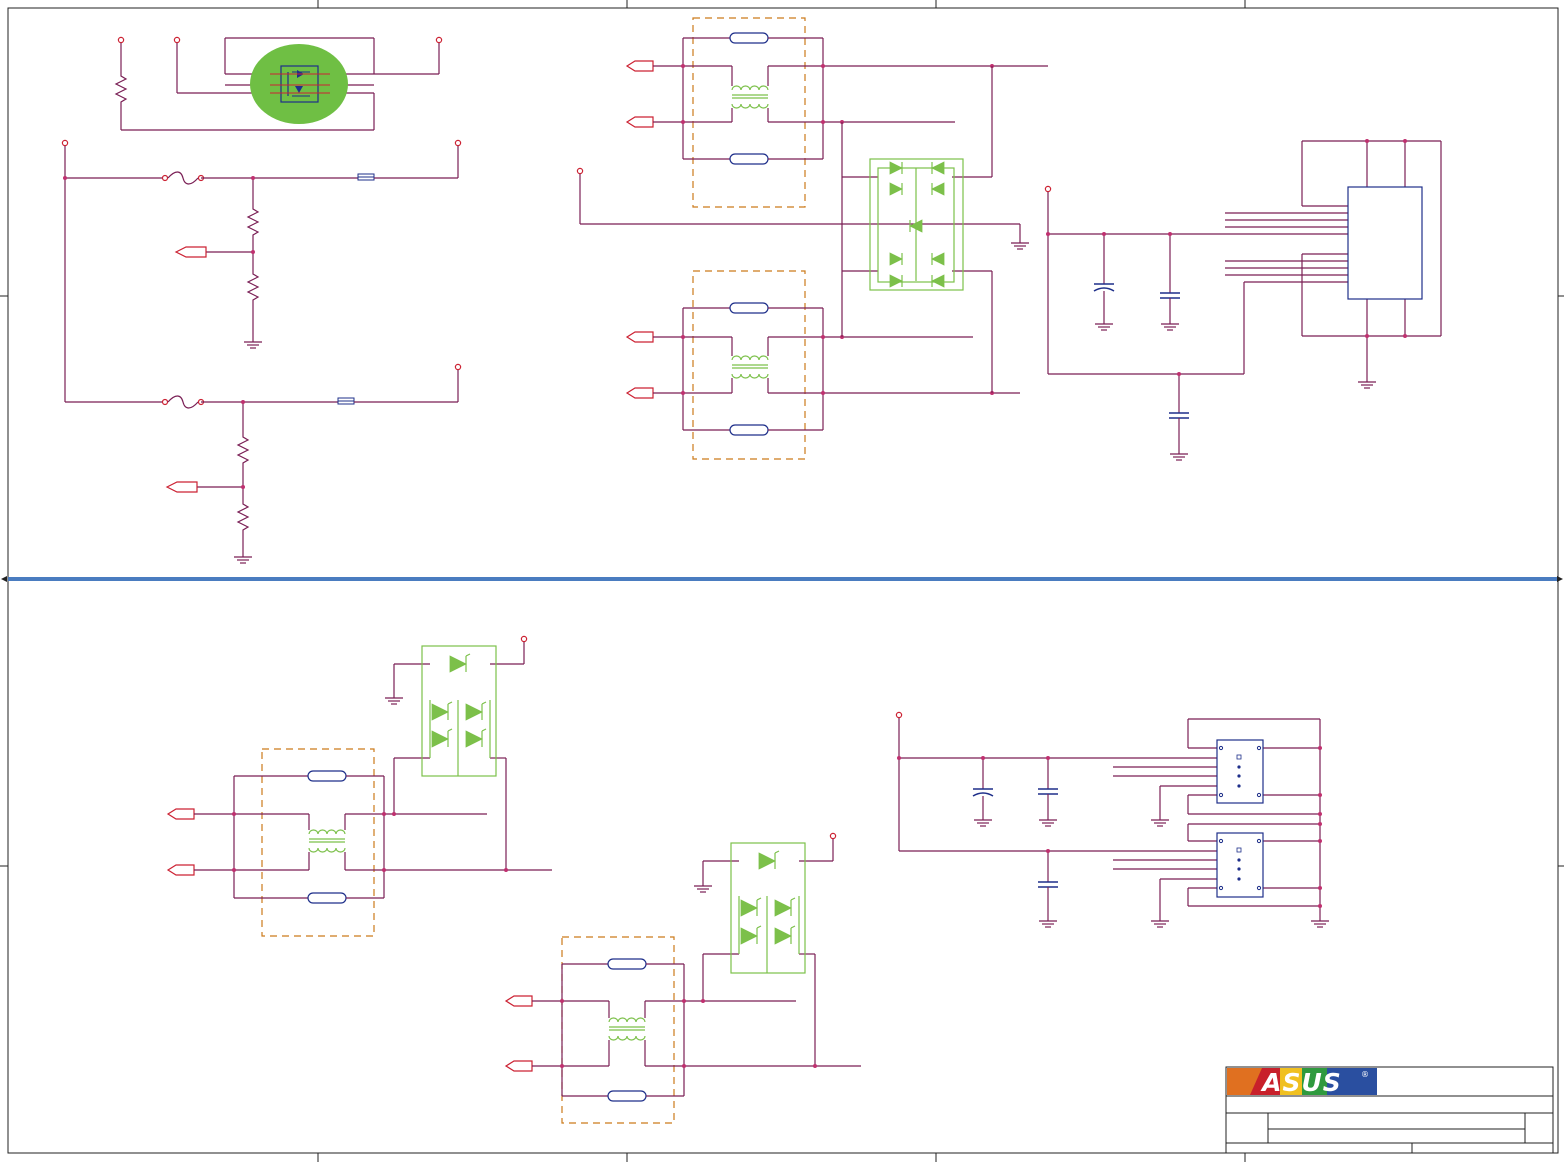 The width and height of the screenshot is (1564, 1162). I want to click on usb-choke-block-bottom-center, so click(683, 1030).